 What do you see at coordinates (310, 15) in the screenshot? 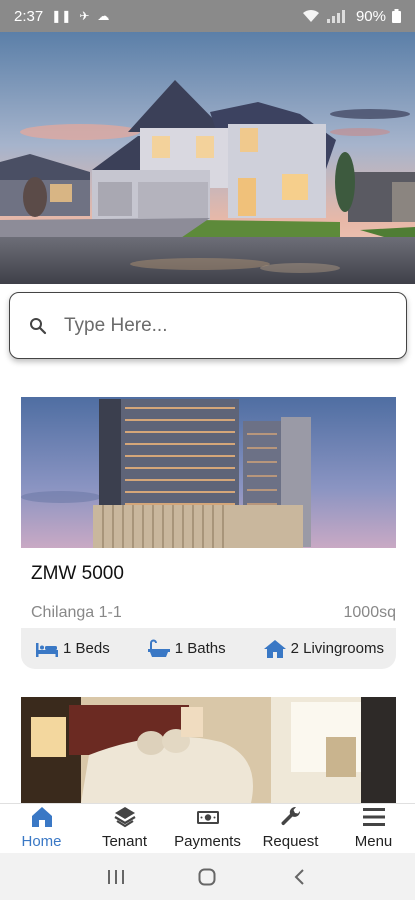
I see `wifi-icon` at bounding box center [310, 15].